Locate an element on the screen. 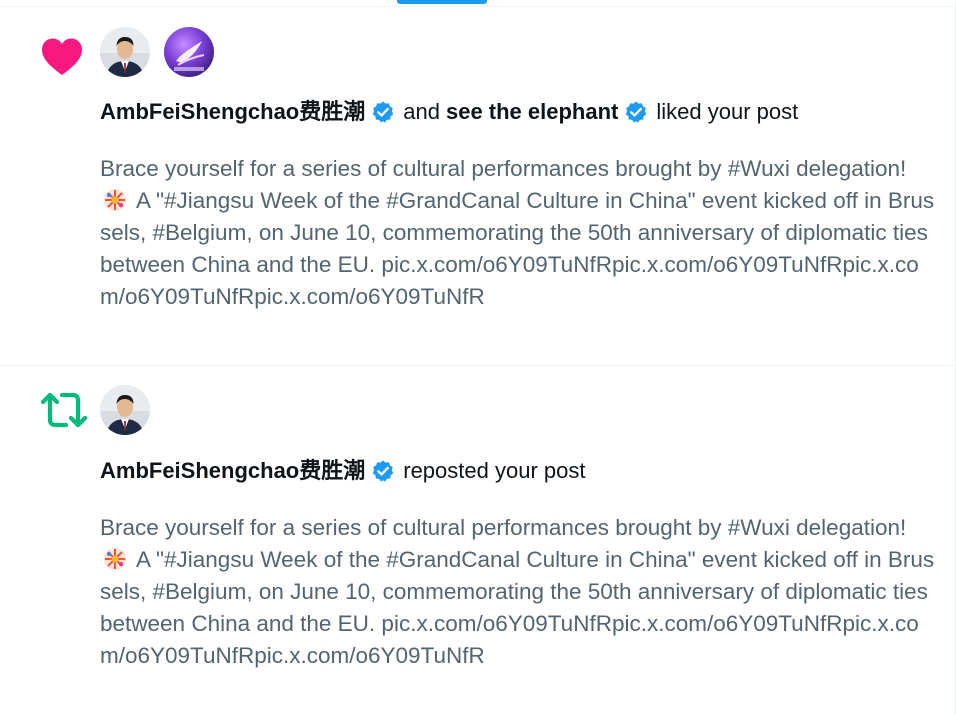 Image resolution: width=956 pixels, height=714 pixels. reposter-avatars is located at coordinates (125, 410).